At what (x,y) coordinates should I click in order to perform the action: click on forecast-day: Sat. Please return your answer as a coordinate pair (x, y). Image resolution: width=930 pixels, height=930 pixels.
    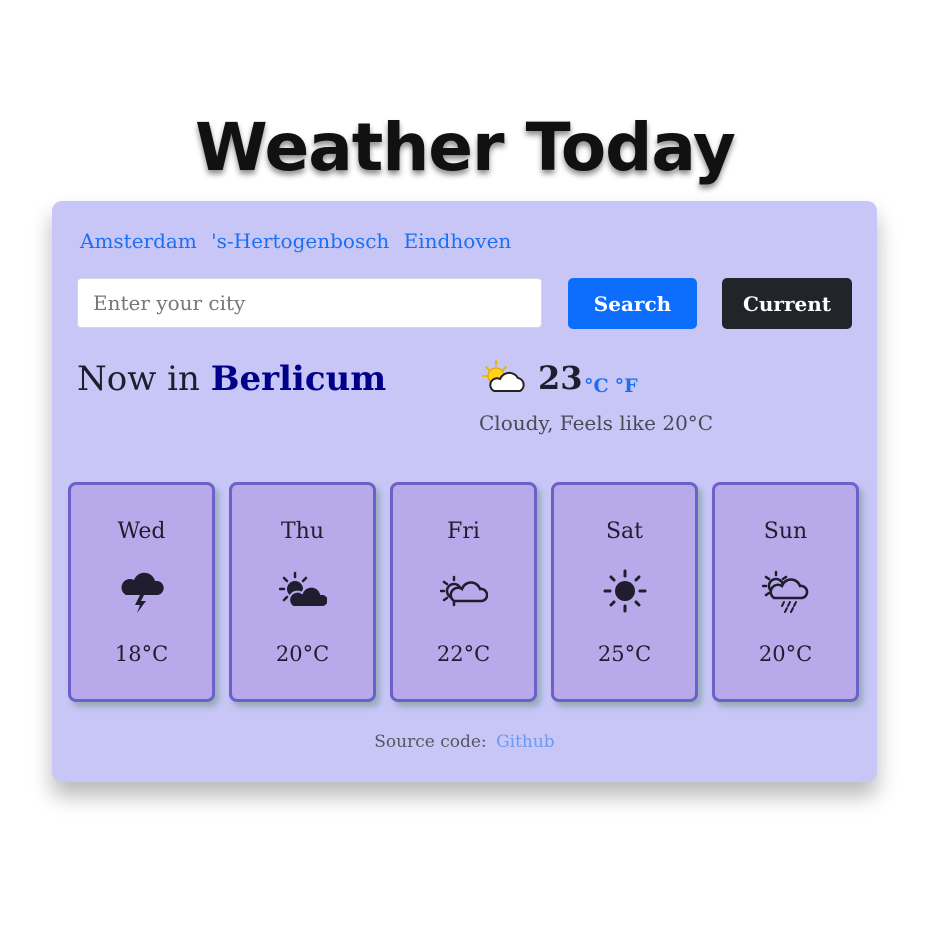
    Looking at the image, I should click on (624, 531).